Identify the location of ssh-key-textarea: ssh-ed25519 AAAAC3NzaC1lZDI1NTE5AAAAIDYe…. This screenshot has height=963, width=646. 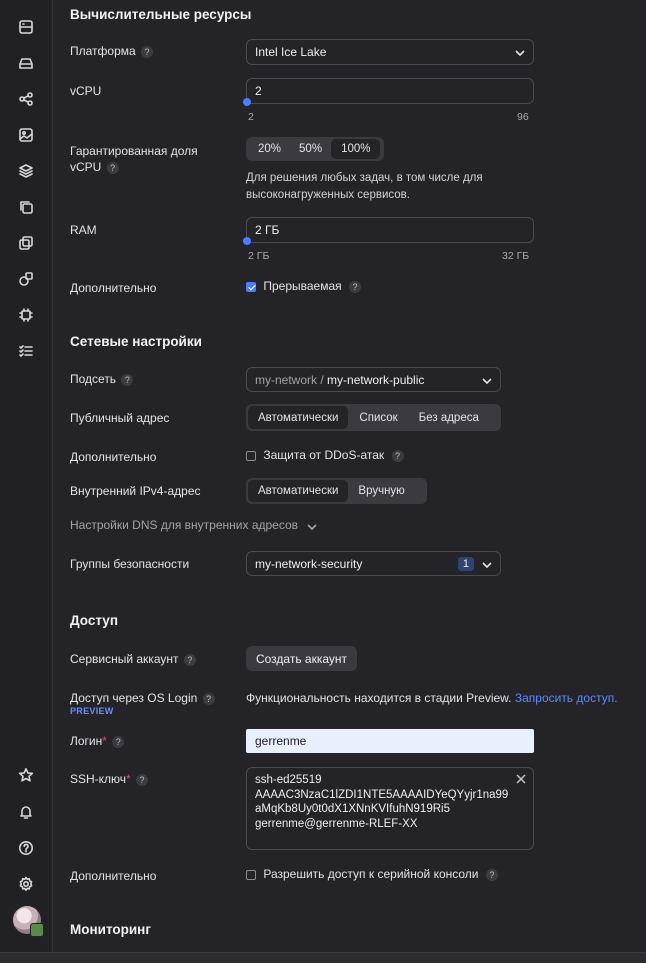
(390, 808).